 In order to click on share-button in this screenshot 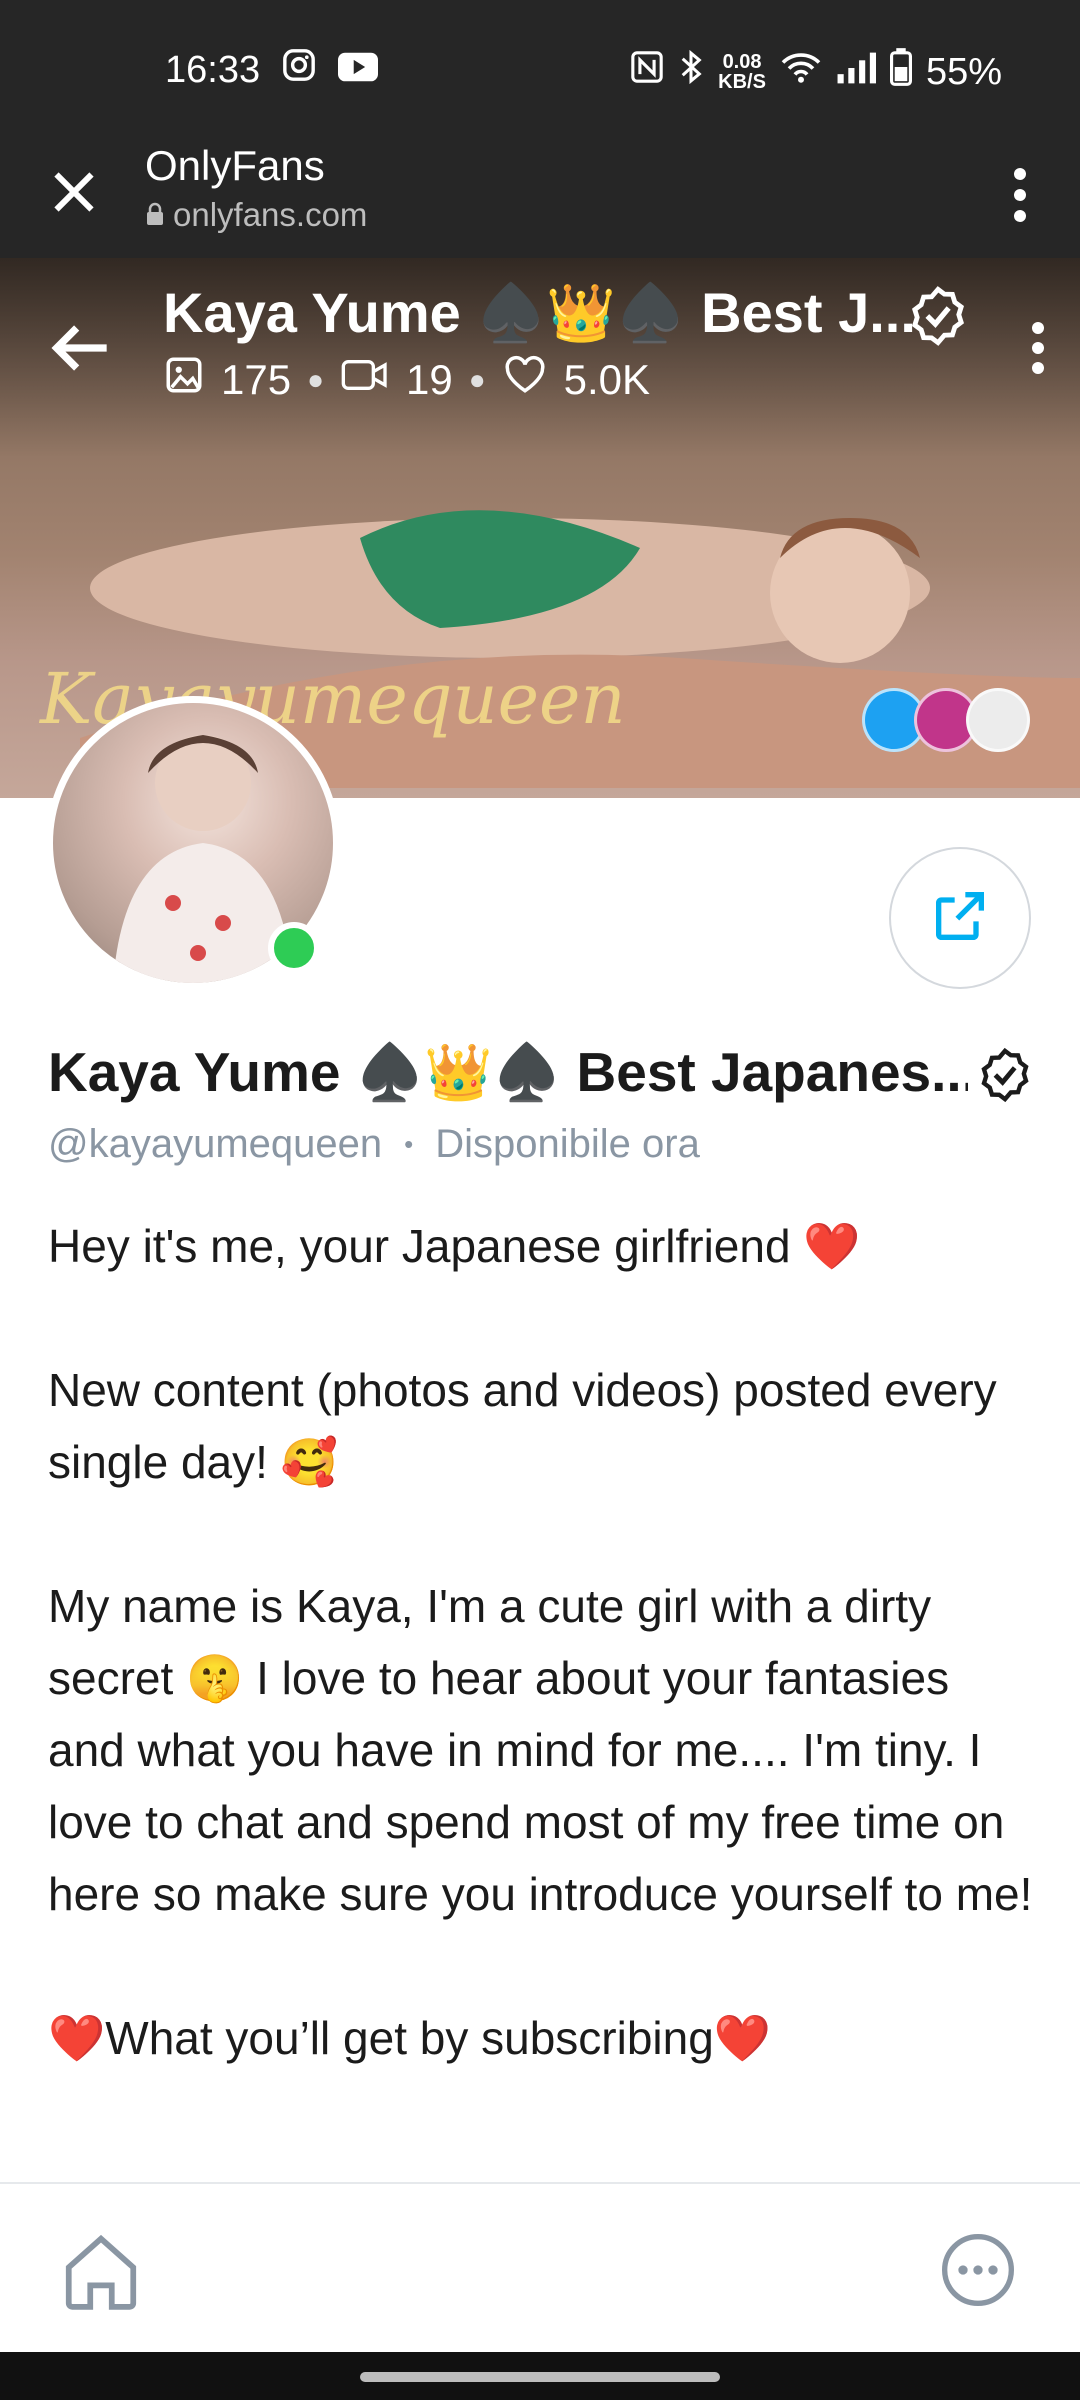, I will do `click(960, 918)`.